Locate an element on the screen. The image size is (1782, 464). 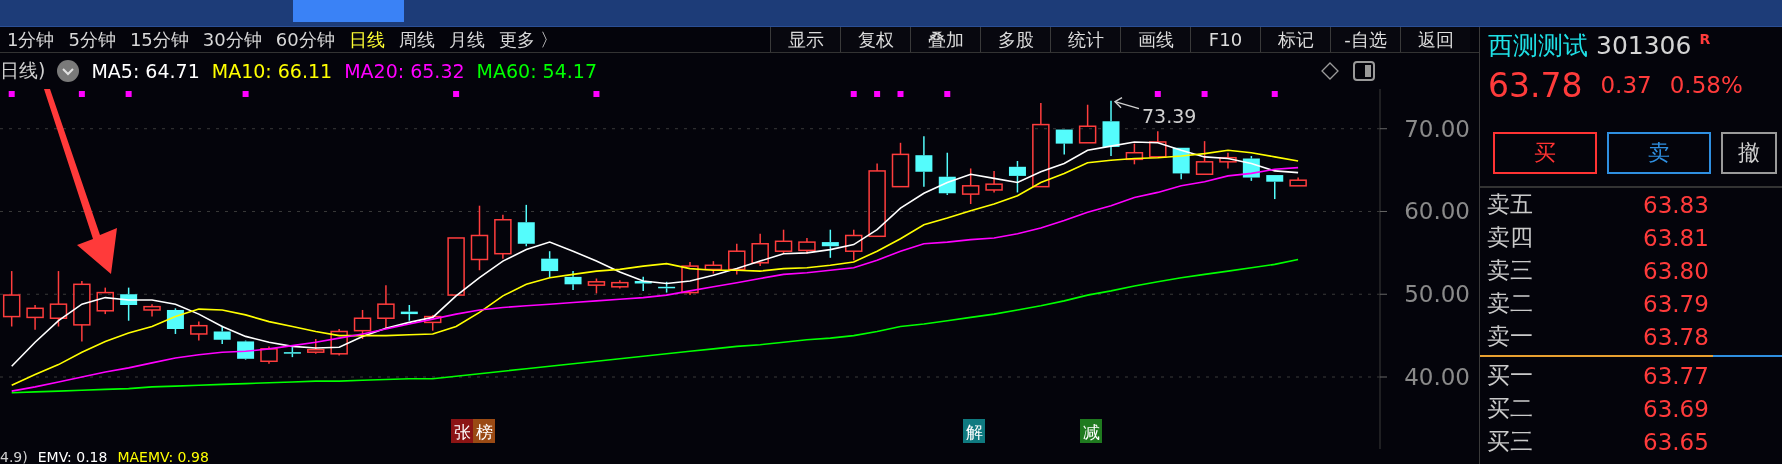
bid-level: 买一 is located at coordinates (1510, 375).